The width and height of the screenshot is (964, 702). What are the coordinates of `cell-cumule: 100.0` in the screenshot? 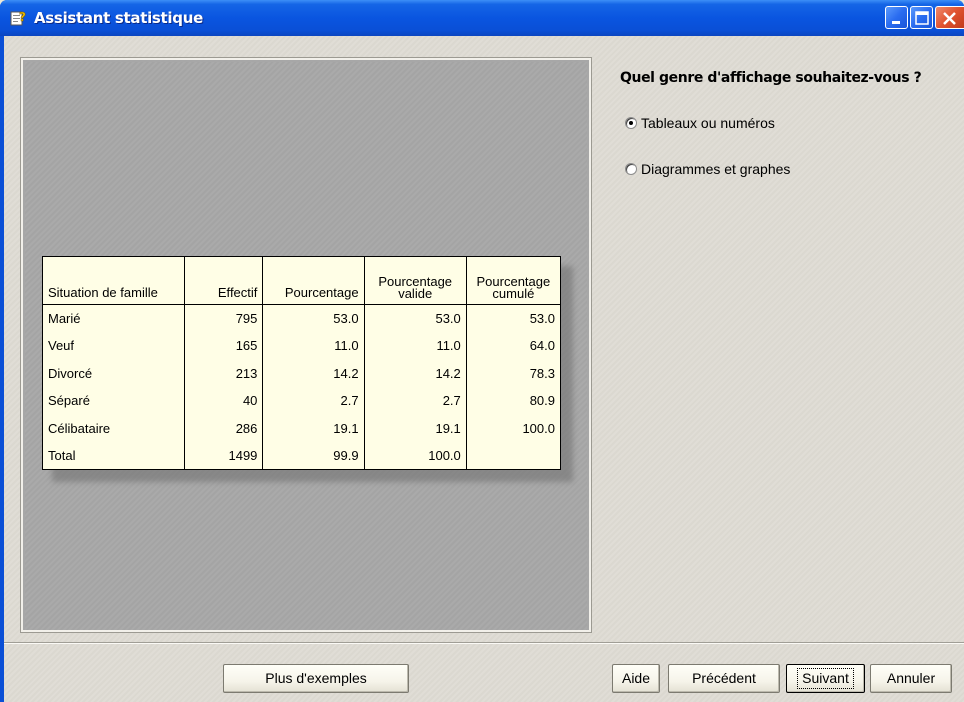 It's located at (513, 428).